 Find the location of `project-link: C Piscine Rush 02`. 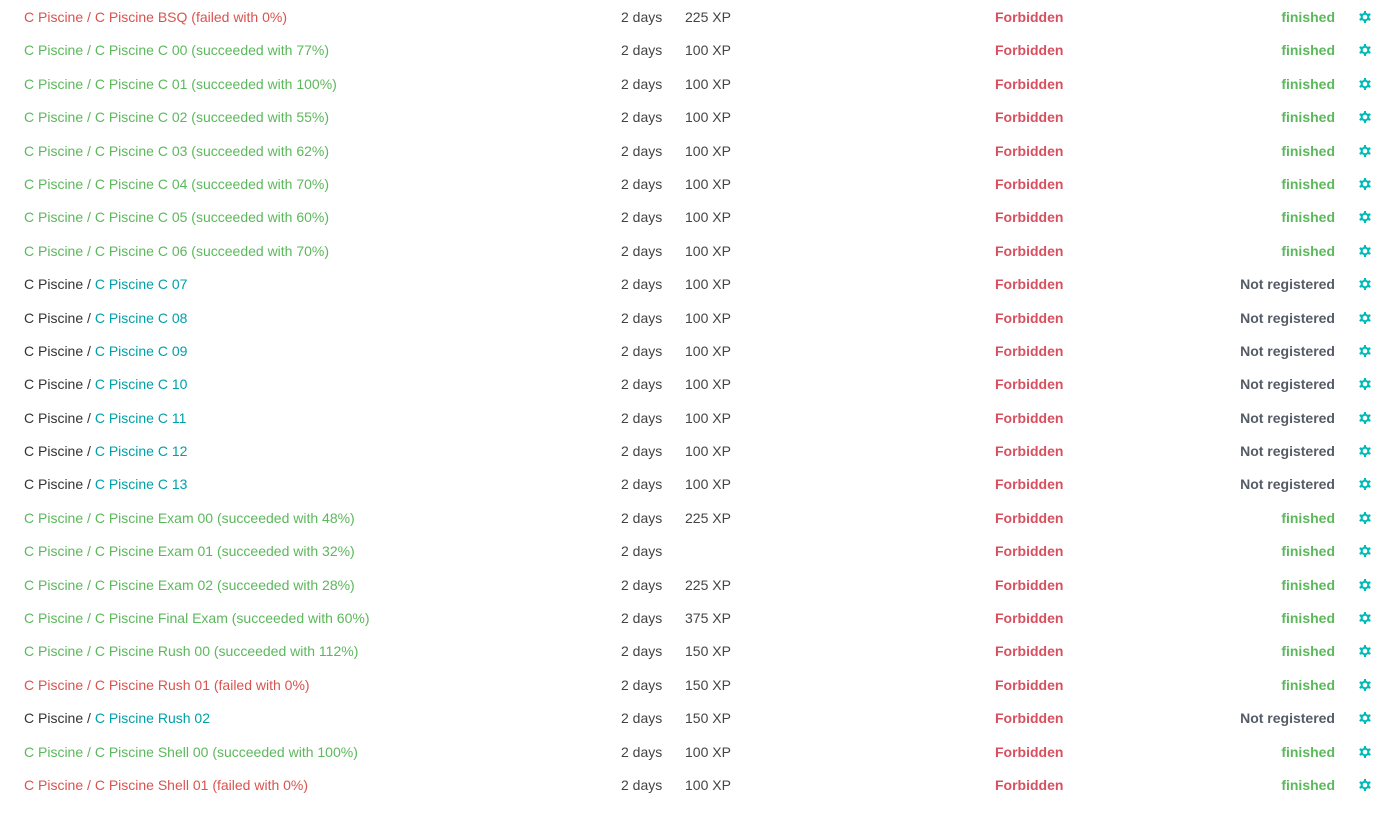

project-link: C Piscine Rush 02 is located at coordinates (152, 718).